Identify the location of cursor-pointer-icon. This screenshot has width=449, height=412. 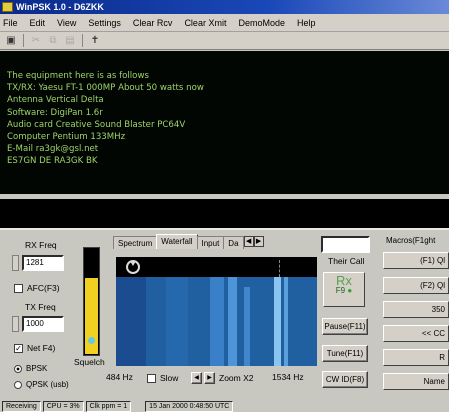
(133, 263).